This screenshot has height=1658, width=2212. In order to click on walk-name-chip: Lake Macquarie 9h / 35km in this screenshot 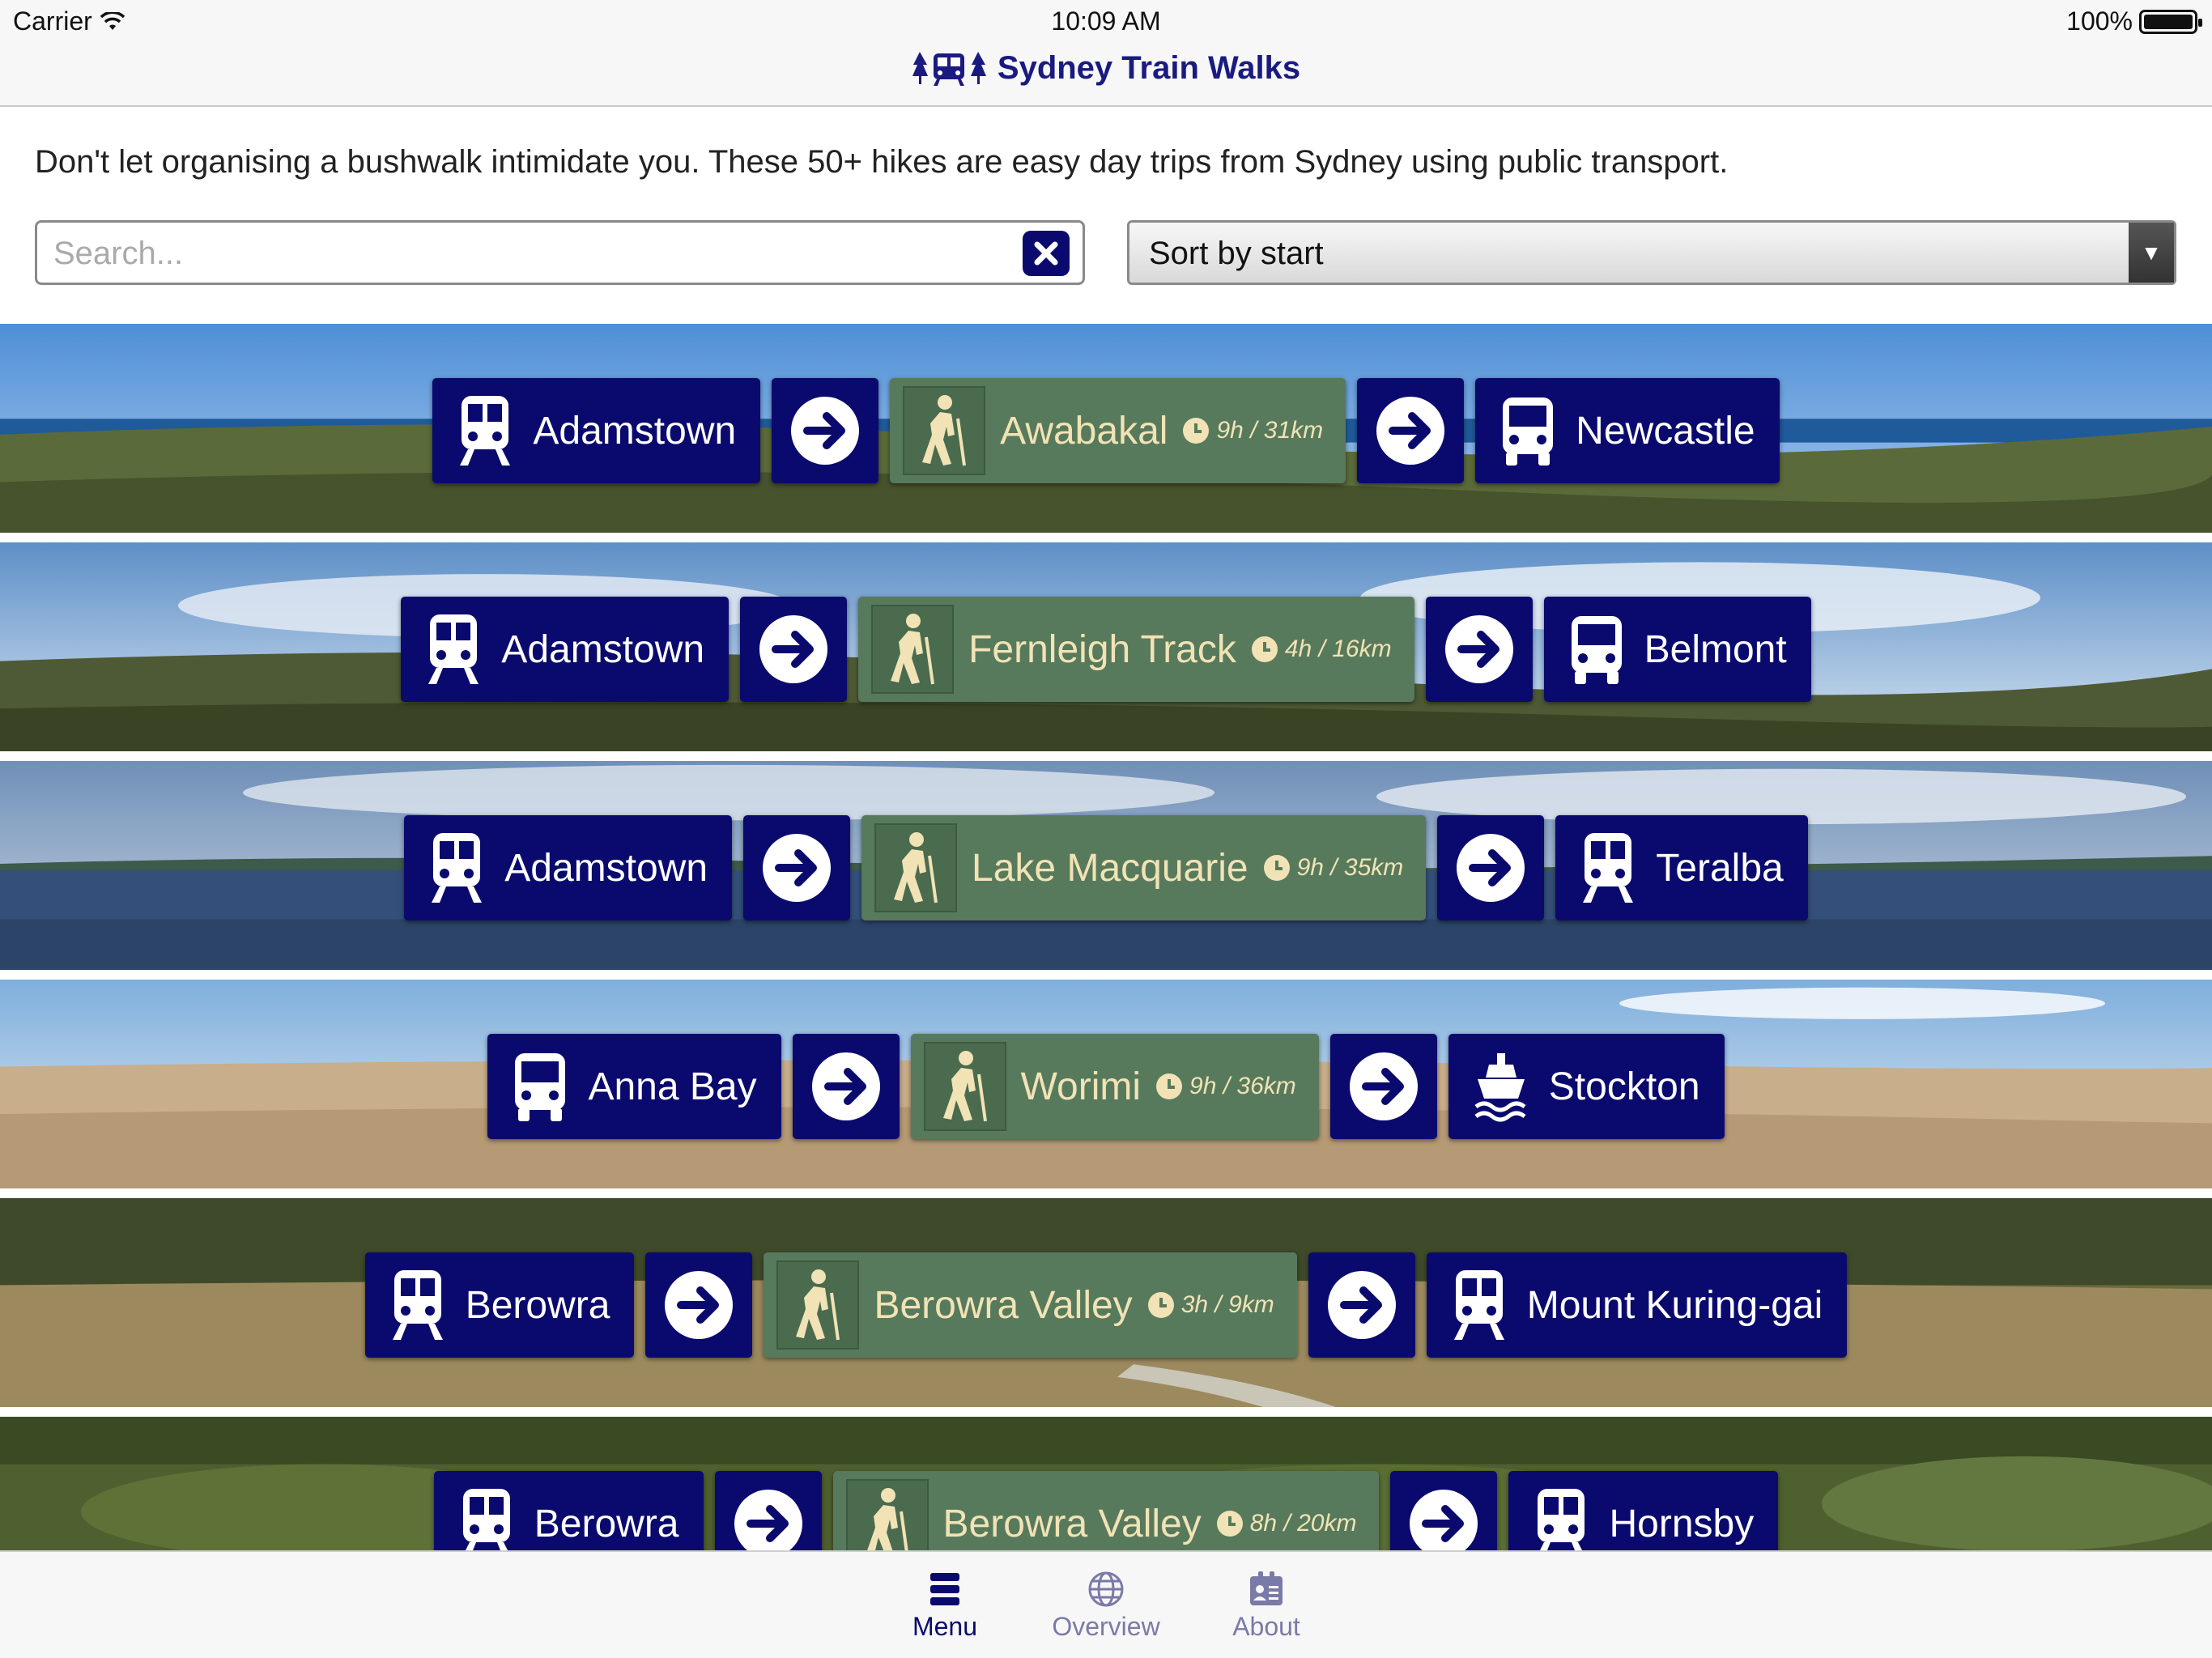, I will do `click(1144, 867)`.